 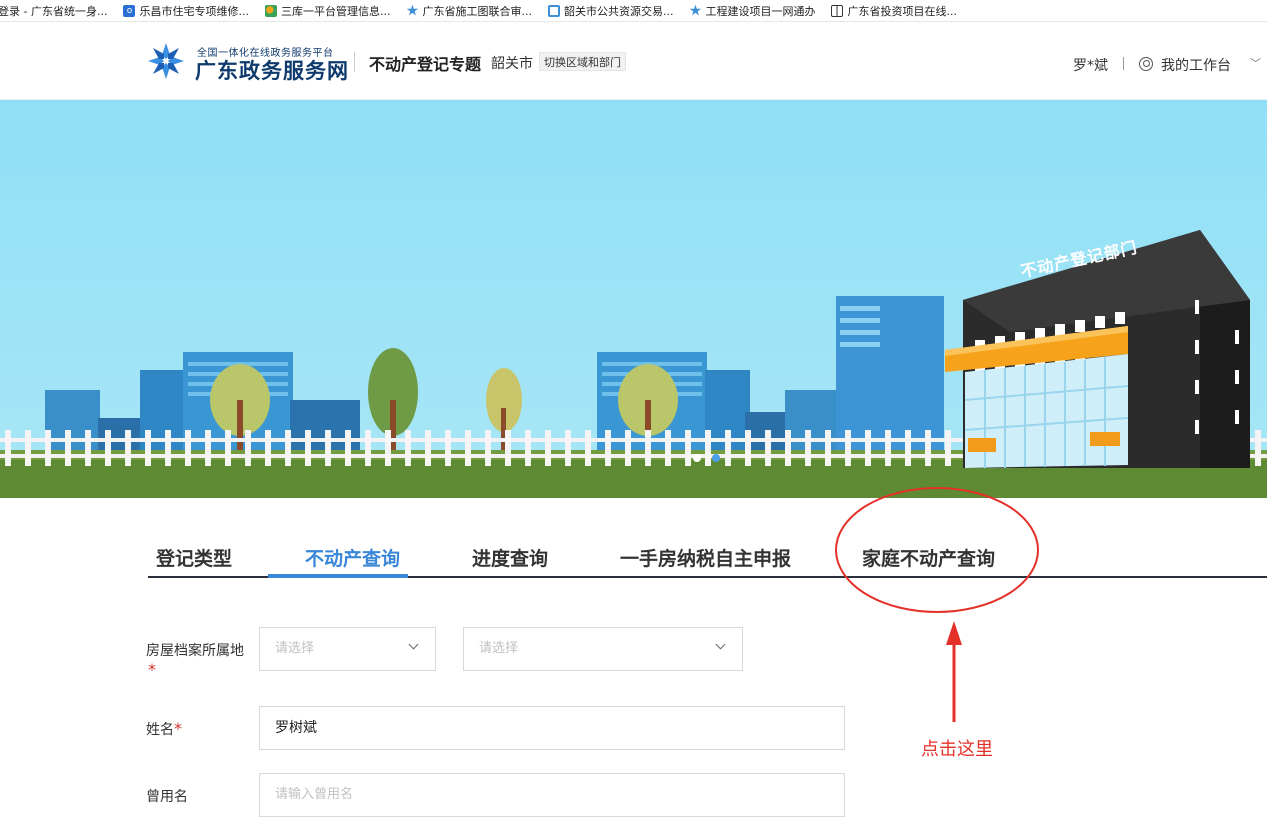 I want to click on annotation-label: 点击这里, so click(x=957, y=748).